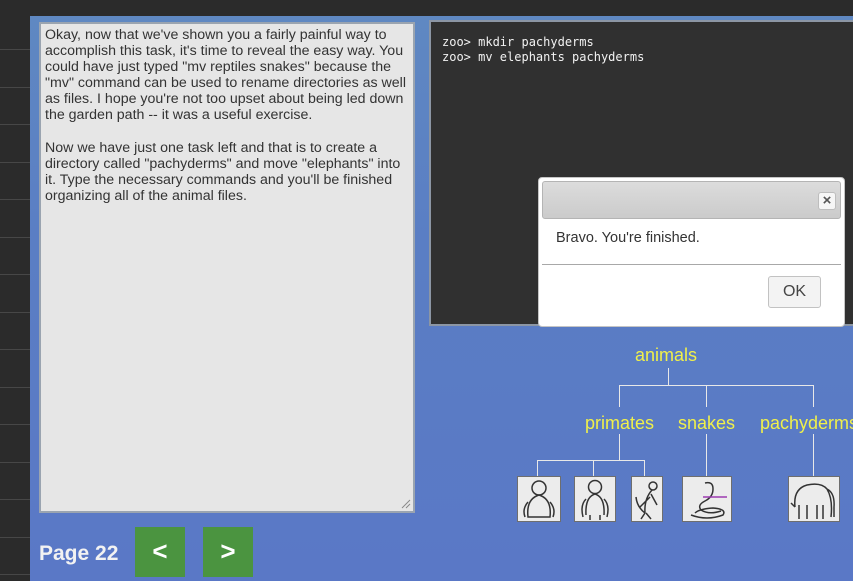  Describe the element at coordinates (595, 499) in the screenshot. I see `ape-icon` at that location.